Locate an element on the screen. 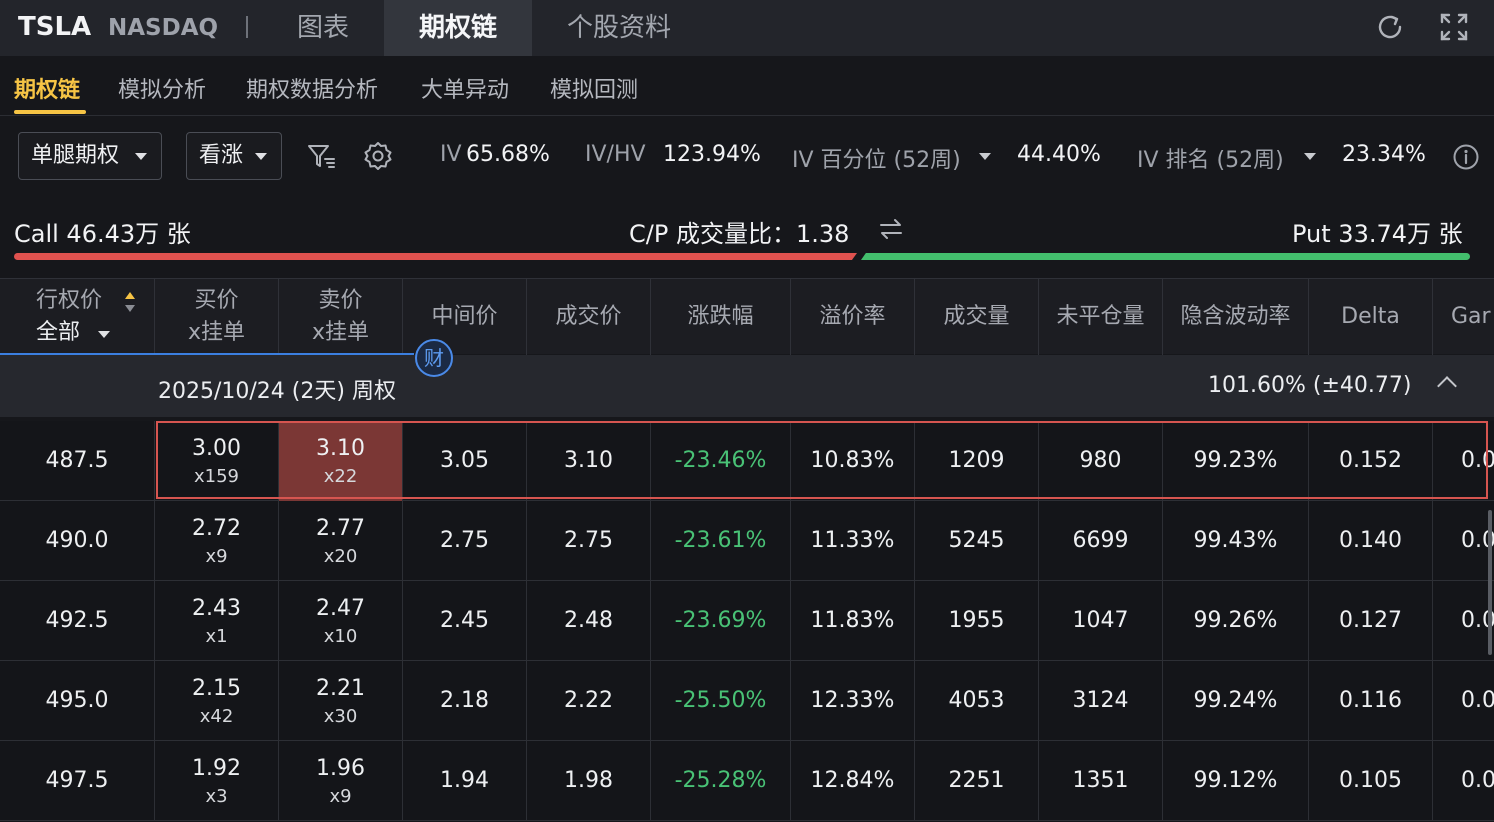  change-header: 涨跌幅 is located at coordinates (720, 317).